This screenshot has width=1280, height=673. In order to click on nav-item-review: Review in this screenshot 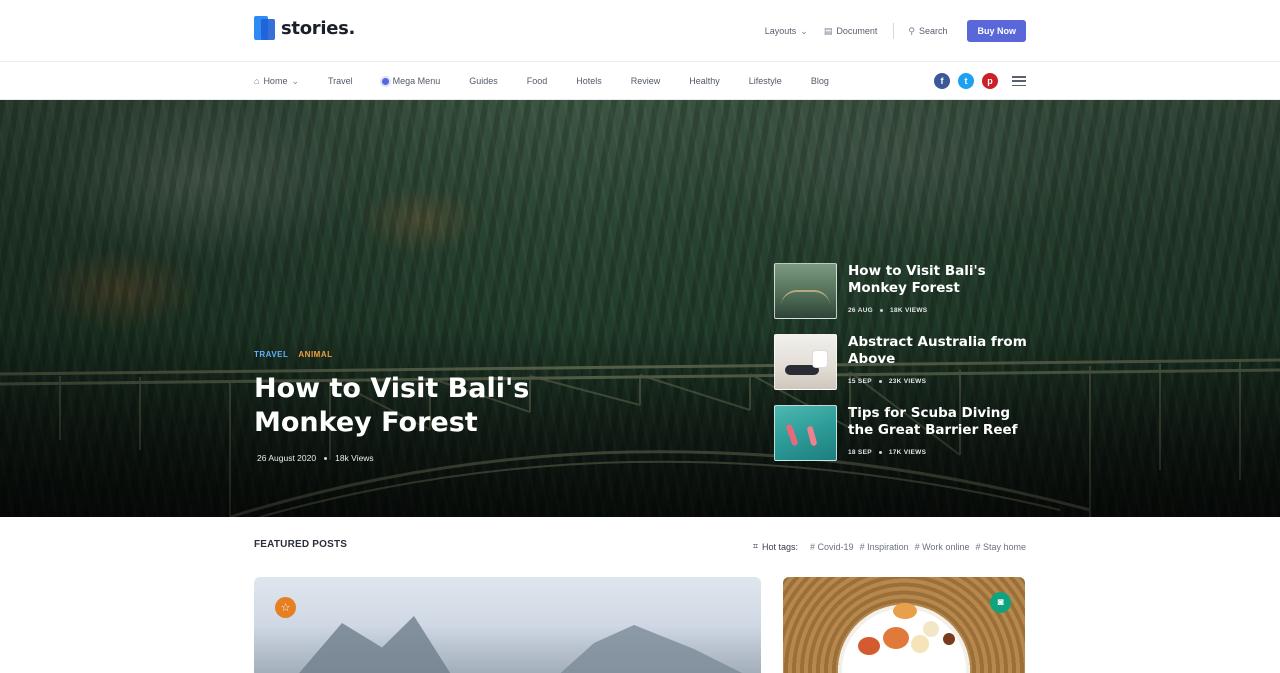, I will do `click(646, 81)`.